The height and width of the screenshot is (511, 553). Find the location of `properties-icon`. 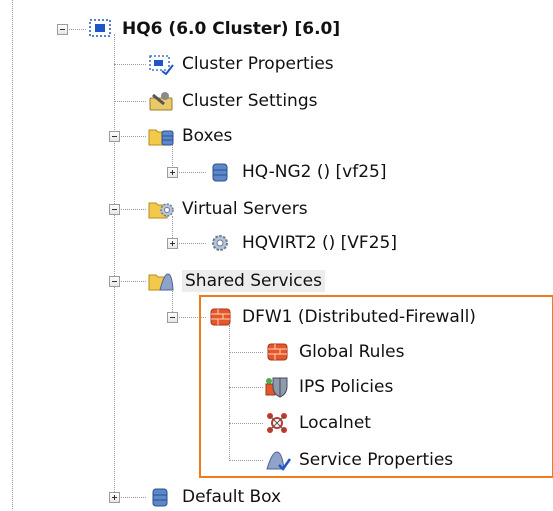

properties-icon is located at coordinates (161, 64).